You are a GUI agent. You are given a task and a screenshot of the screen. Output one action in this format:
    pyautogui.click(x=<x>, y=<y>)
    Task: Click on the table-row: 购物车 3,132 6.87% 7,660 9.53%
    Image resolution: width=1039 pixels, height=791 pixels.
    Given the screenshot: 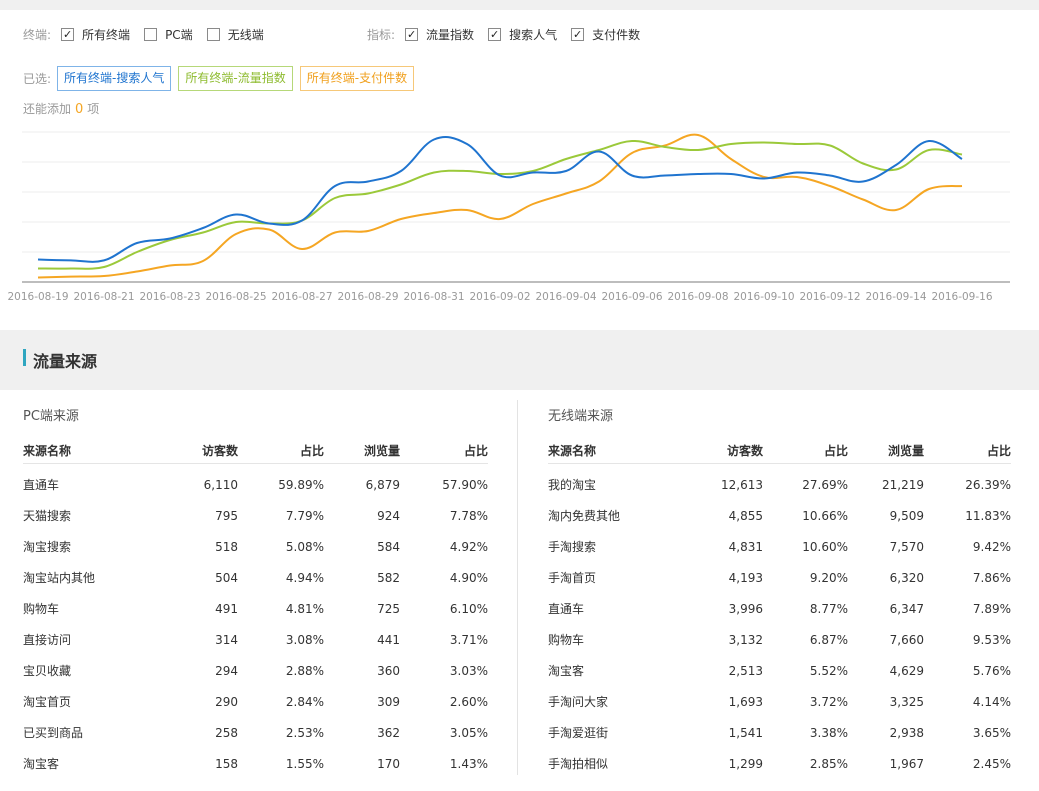 What is the action you would take?
    pyautogui.click(x=779, y=639)
    